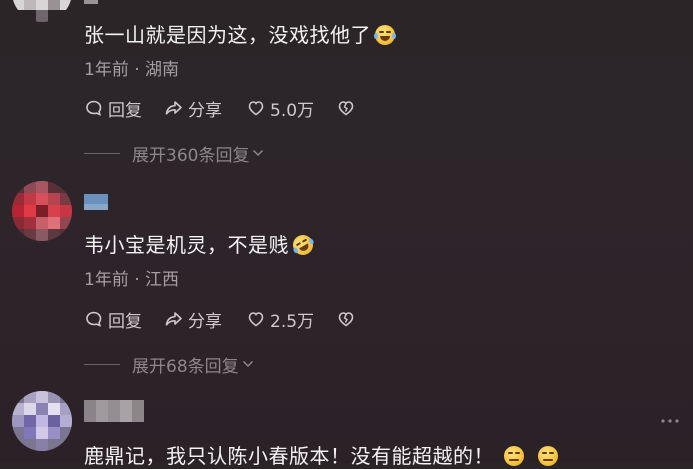  Describe the element at coordinates (240, 33) in the screenshot. I see `comment-text: 张一山就是因为这，没戏找他了` at that location.